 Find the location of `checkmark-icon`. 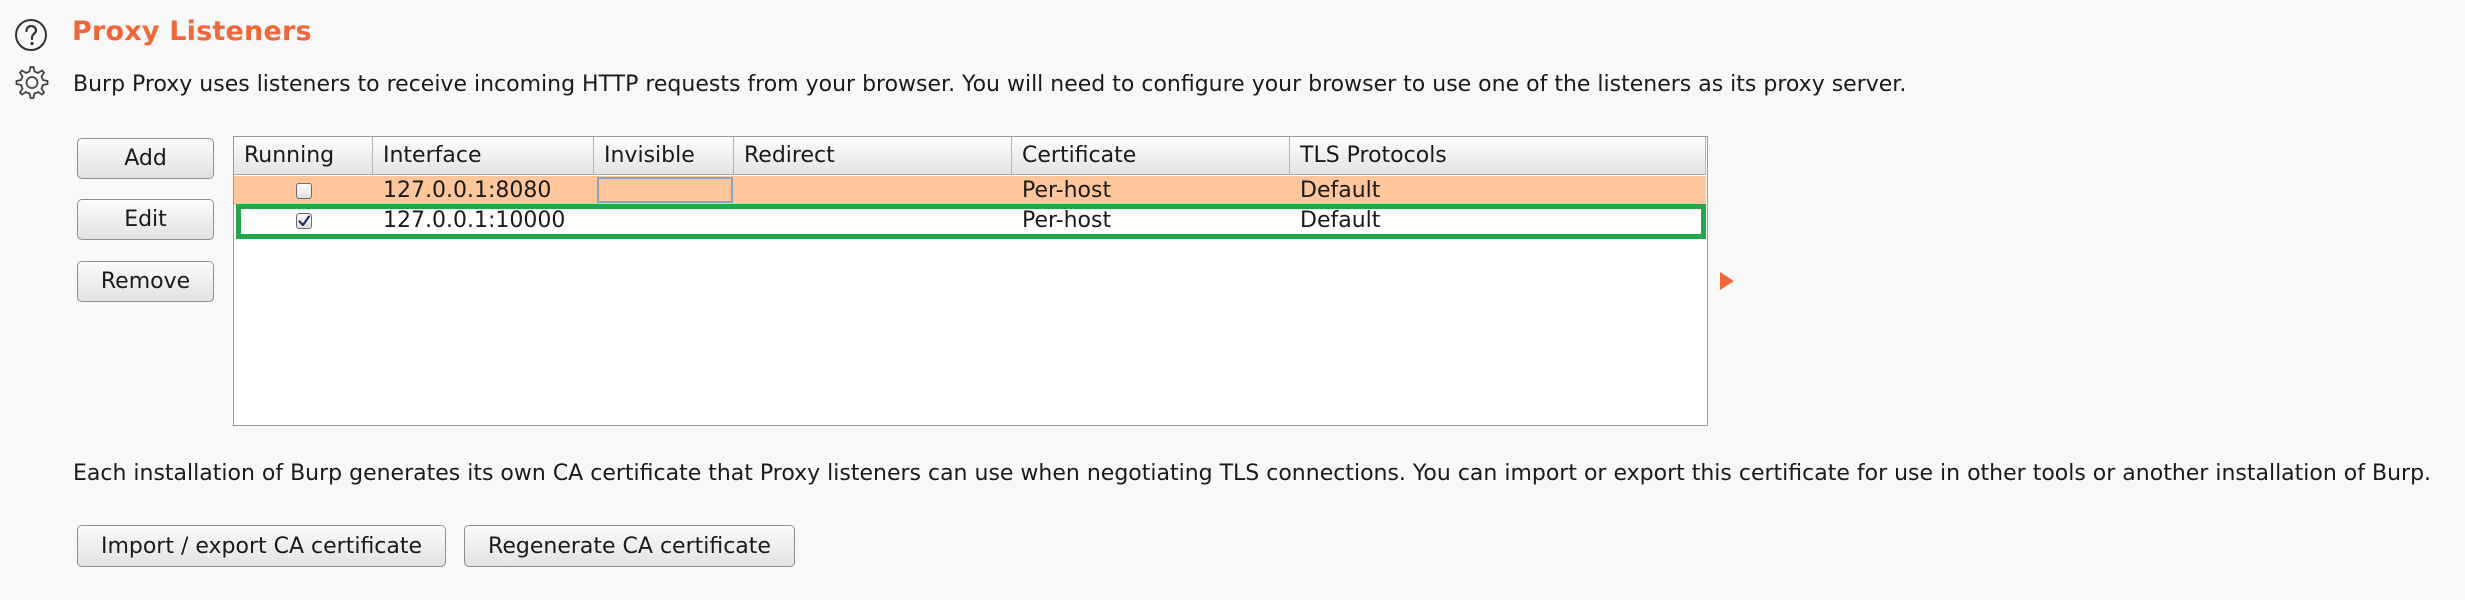

checkmark-icon is located at coordinates (303, 220).